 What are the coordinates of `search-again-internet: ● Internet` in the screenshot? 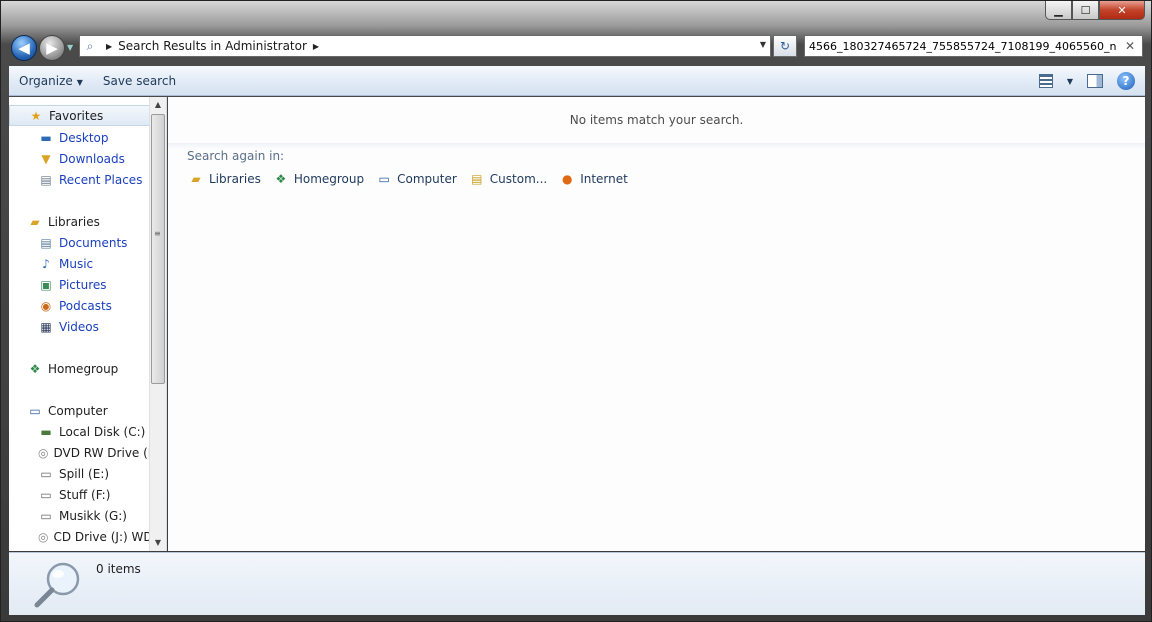 It's located at (593, 179).